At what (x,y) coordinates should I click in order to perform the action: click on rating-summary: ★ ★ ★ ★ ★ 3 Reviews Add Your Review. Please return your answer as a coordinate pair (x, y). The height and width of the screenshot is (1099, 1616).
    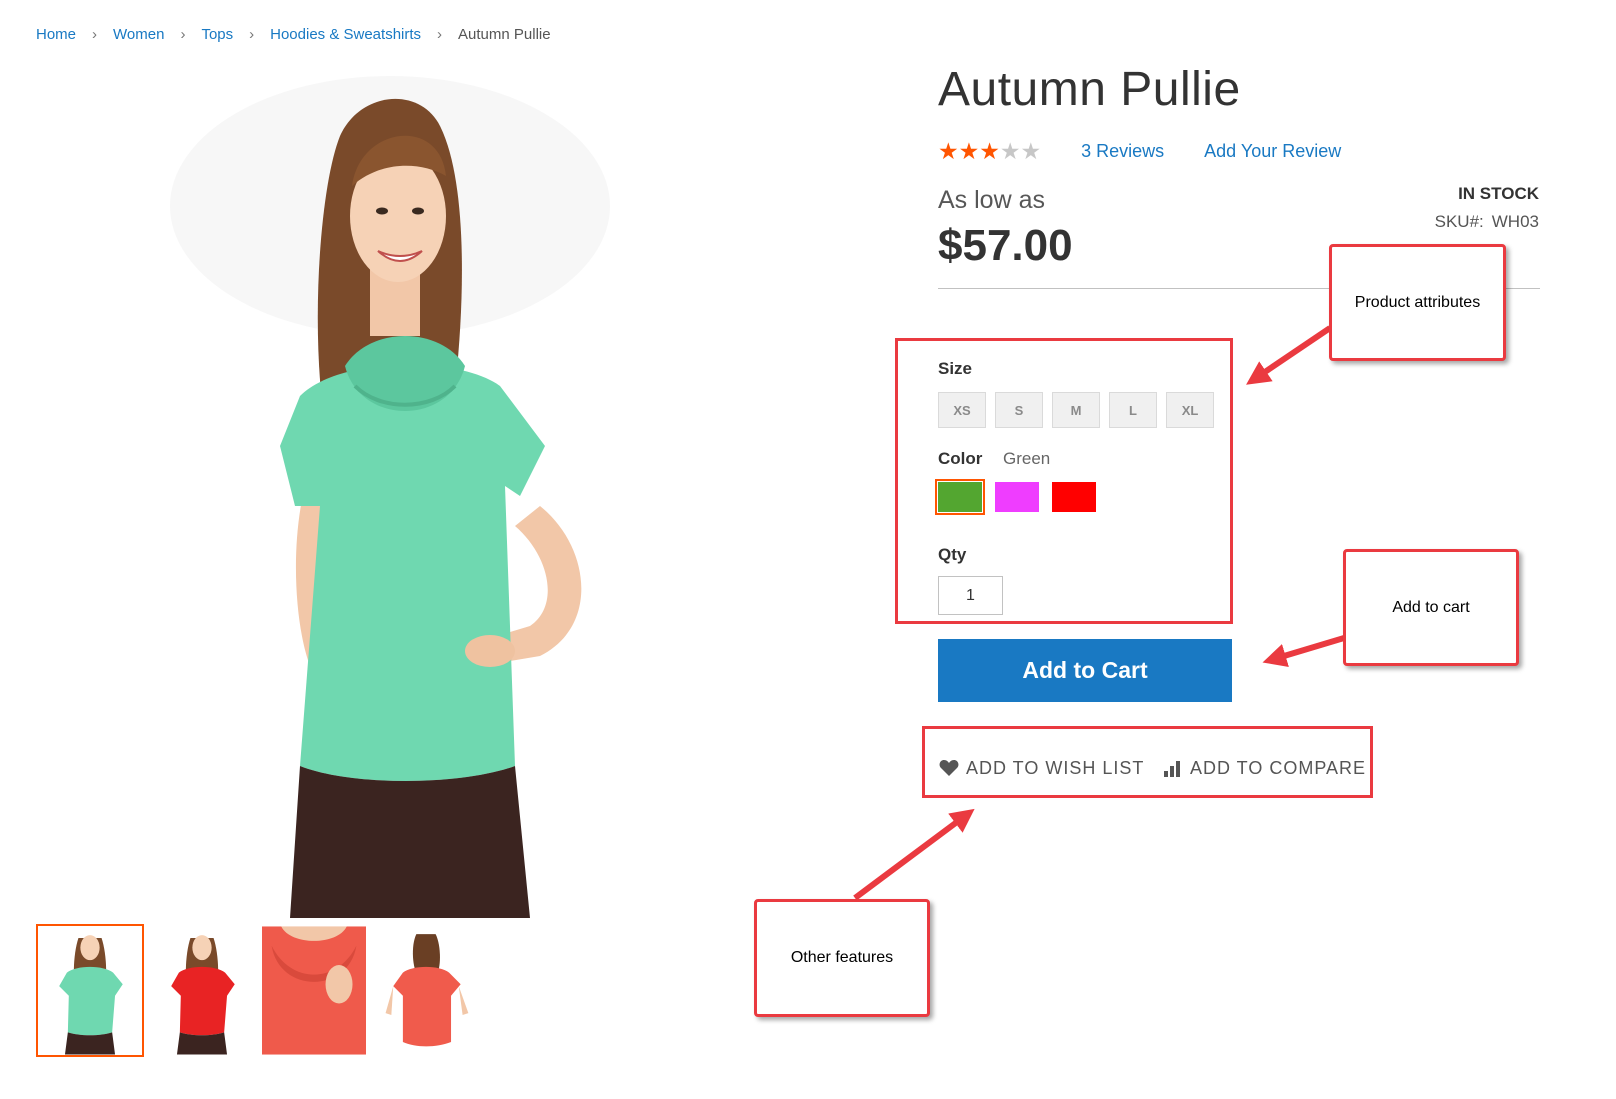
    Looking at the image, I should click on (1159, 151).